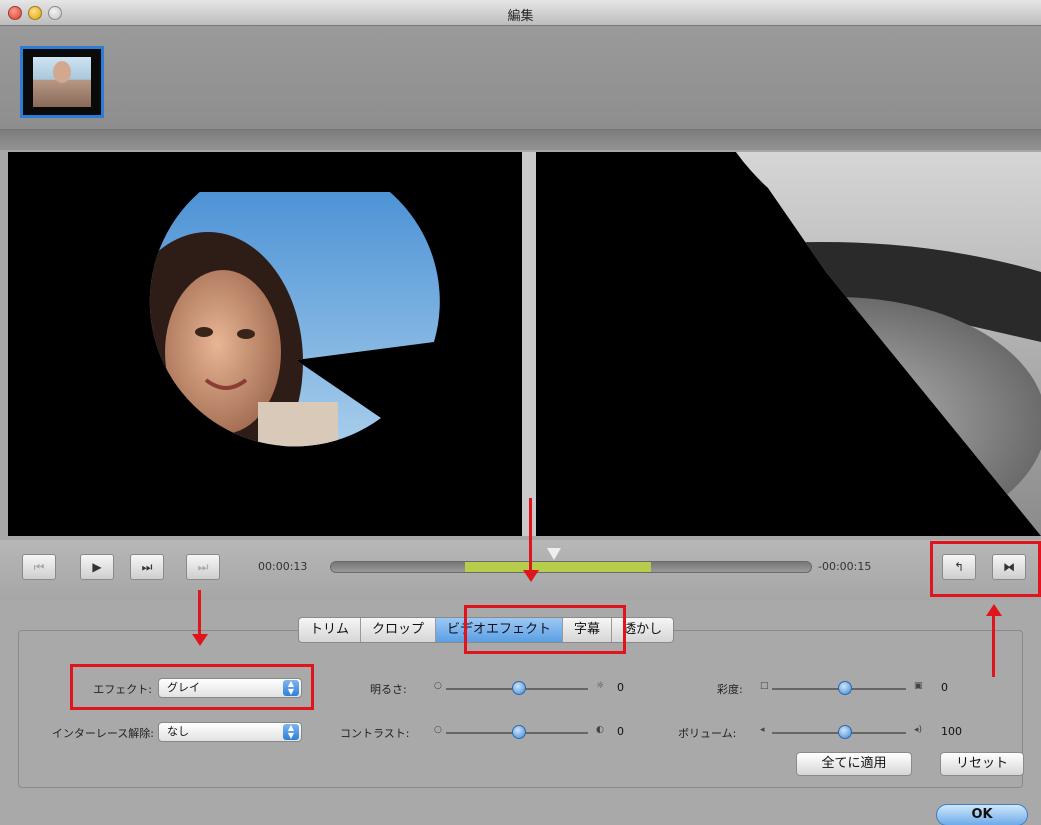  What do you see at coordinates (294, 319) in the screenshot?
I see `original-preview-image` at bounding box center [294, 319].